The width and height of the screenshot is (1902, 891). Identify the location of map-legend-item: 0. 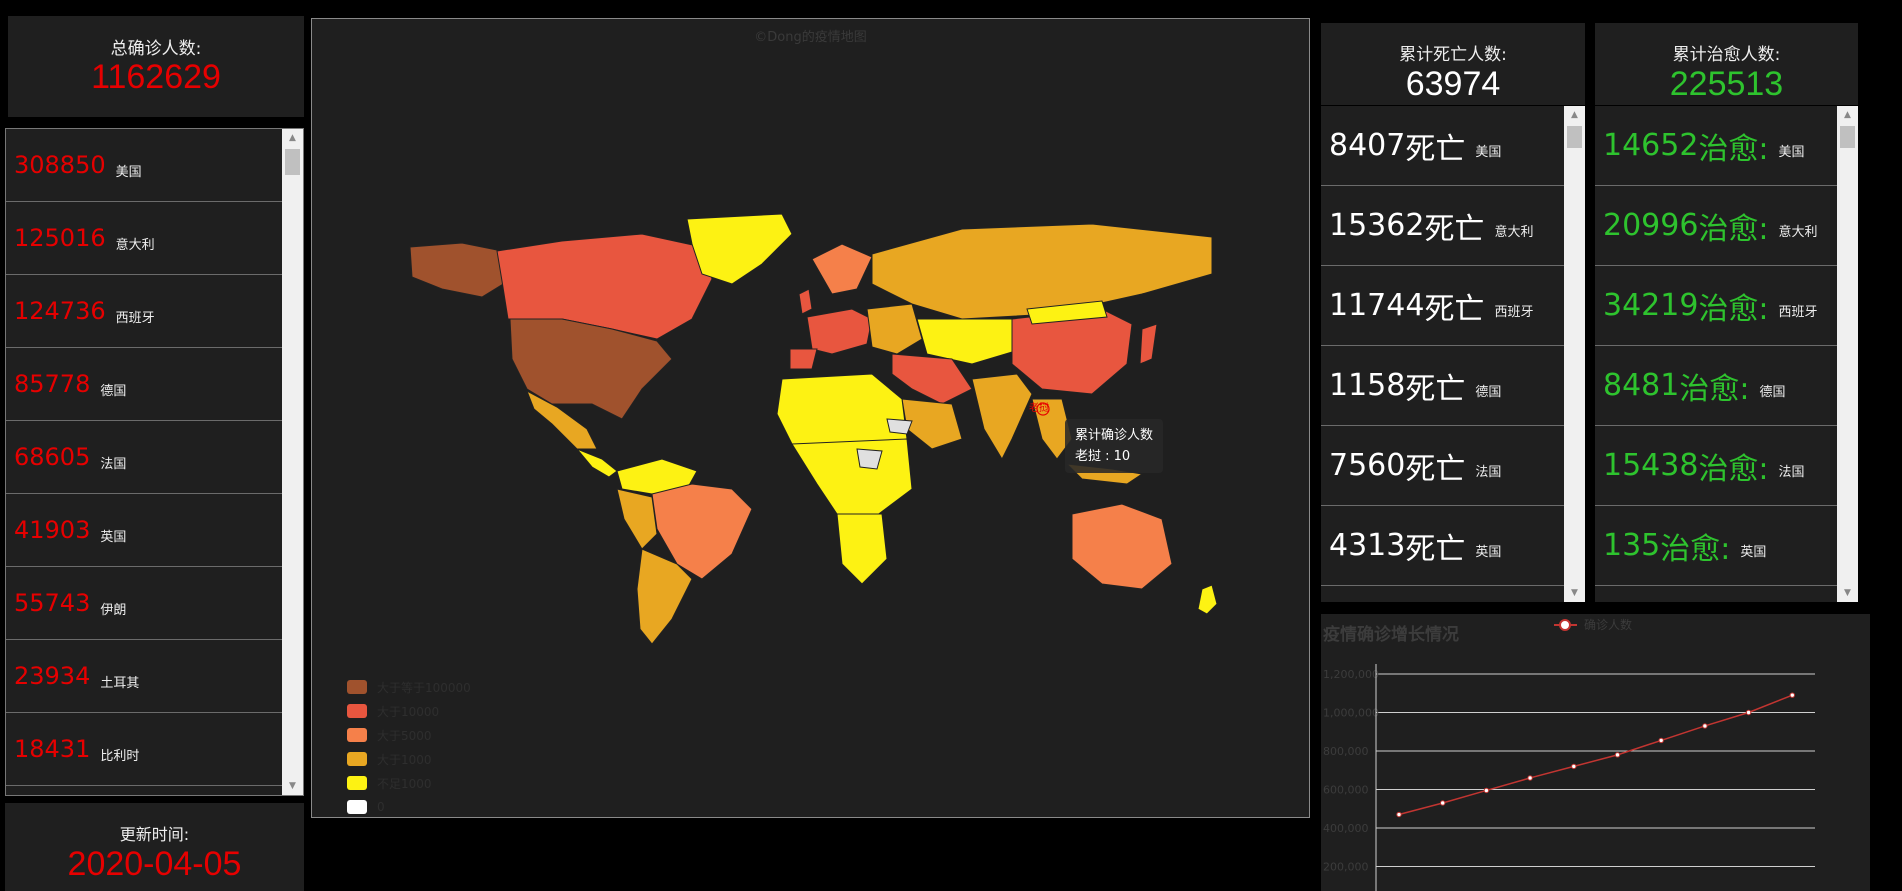
(409, 807).